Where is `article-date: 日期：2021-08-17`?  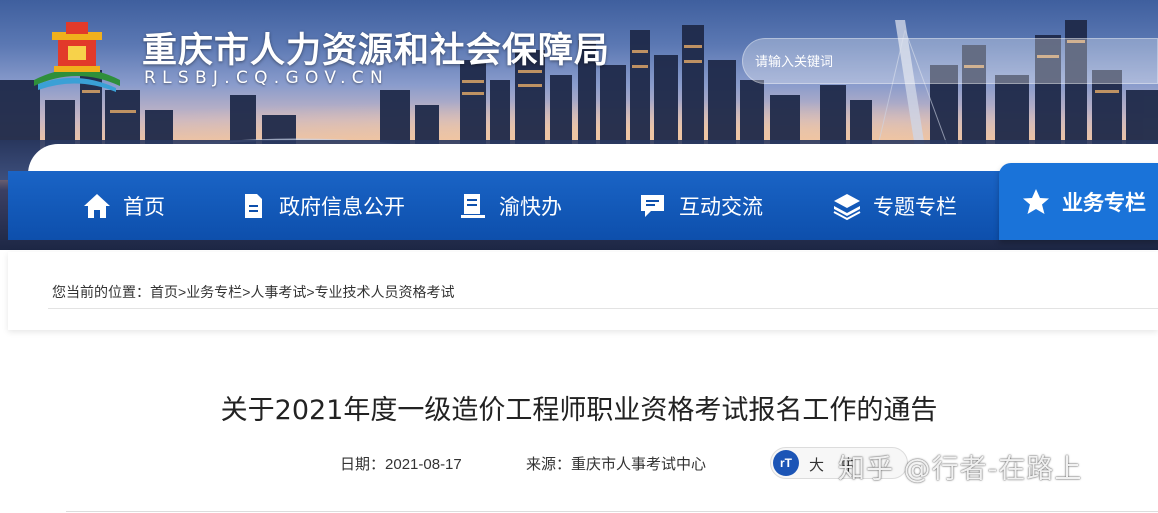
article-date: 日期：2021-08-17 is located at coordinates (401, 463).